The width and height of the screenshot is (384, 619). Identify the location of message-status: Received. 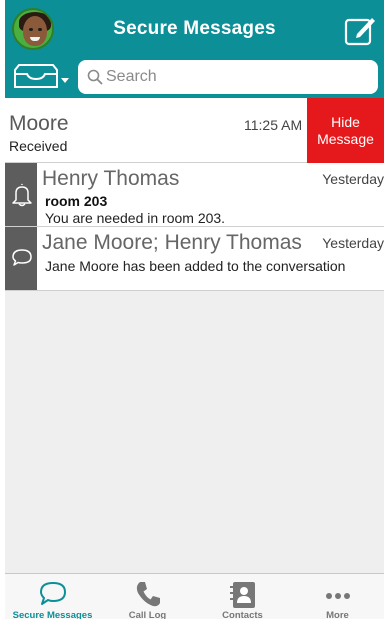
(38, 146).